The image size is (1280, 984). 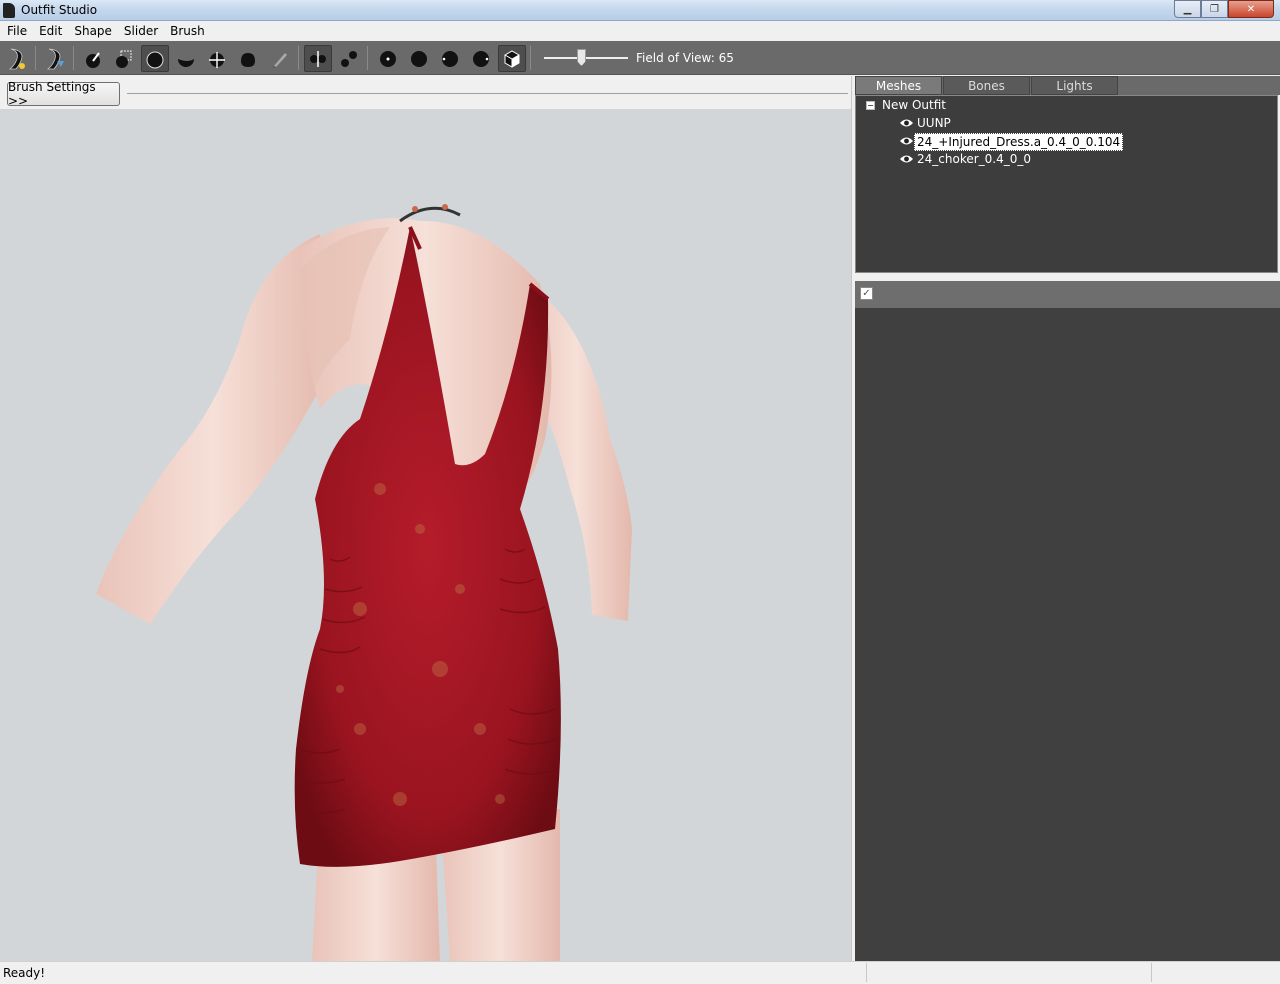 I want to click on minimize-button: ▁, so click(x=1187, y=9).